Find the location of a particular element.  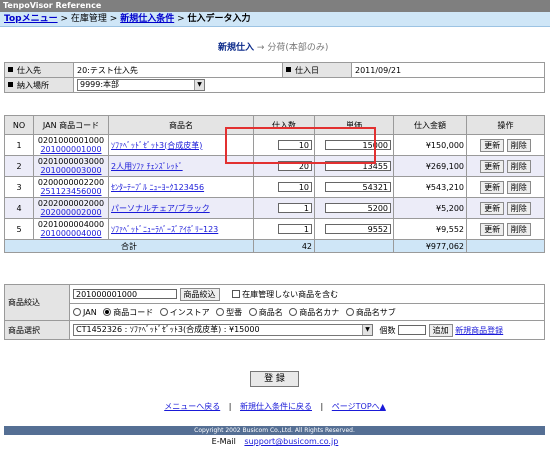

col-actions: 操作 is located at coordinates (505, 125).